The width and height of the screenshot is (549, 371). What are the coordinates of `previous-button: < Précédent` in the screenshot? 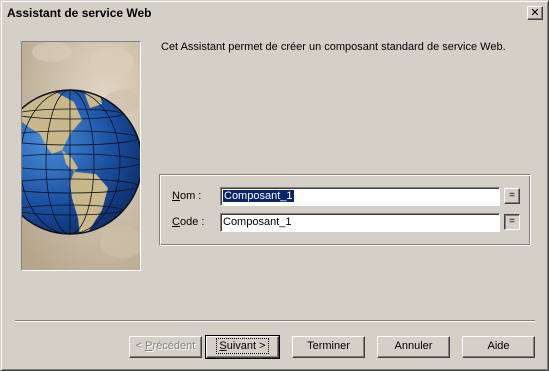 It's located at (165, 347).